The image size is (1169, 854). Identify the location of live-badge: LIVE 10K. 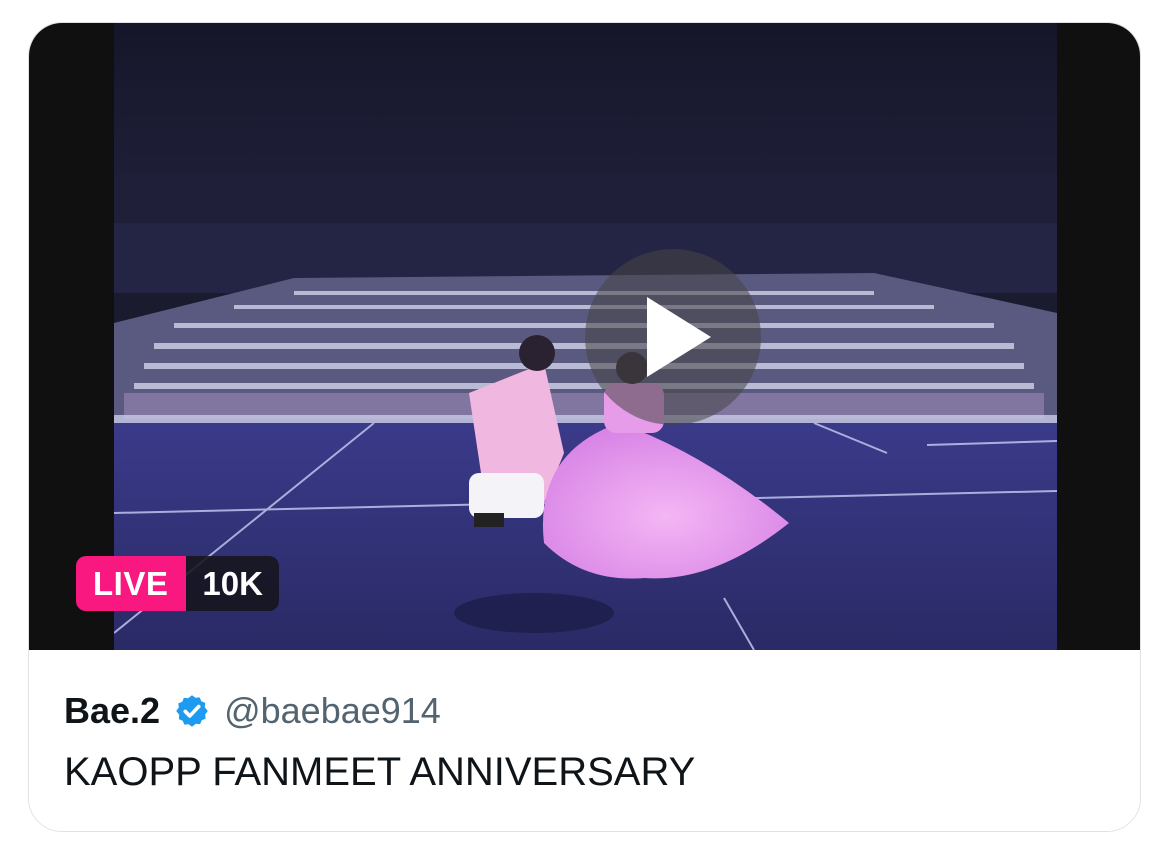
(177, 583).